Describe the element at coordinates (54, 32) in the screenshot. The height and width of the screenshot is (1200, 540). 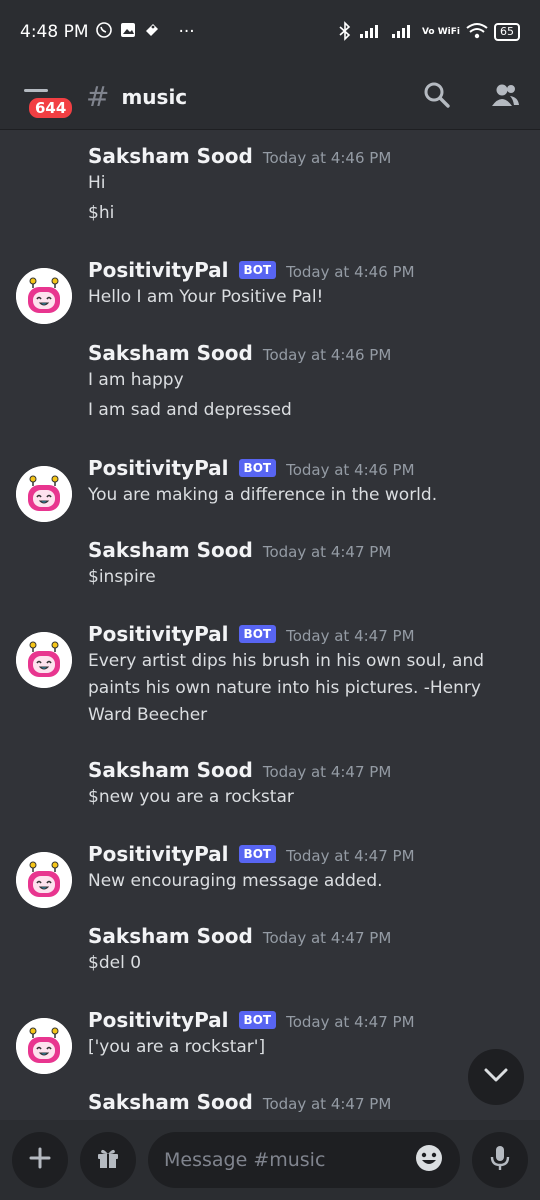
I see `status-time: 4:48 PM` at that location.